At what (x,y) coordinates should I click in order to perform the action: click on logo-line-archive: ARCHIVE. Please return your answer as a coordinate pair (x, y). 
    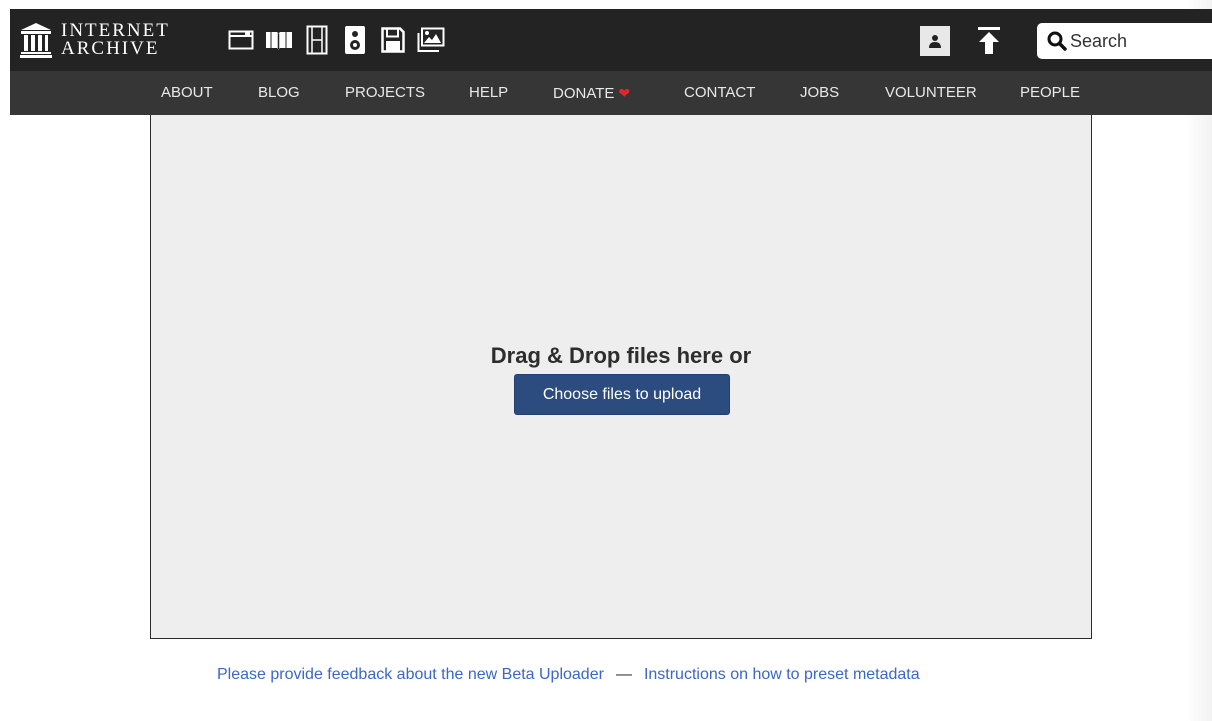
    Looking at the image, I should click on (110, 48).